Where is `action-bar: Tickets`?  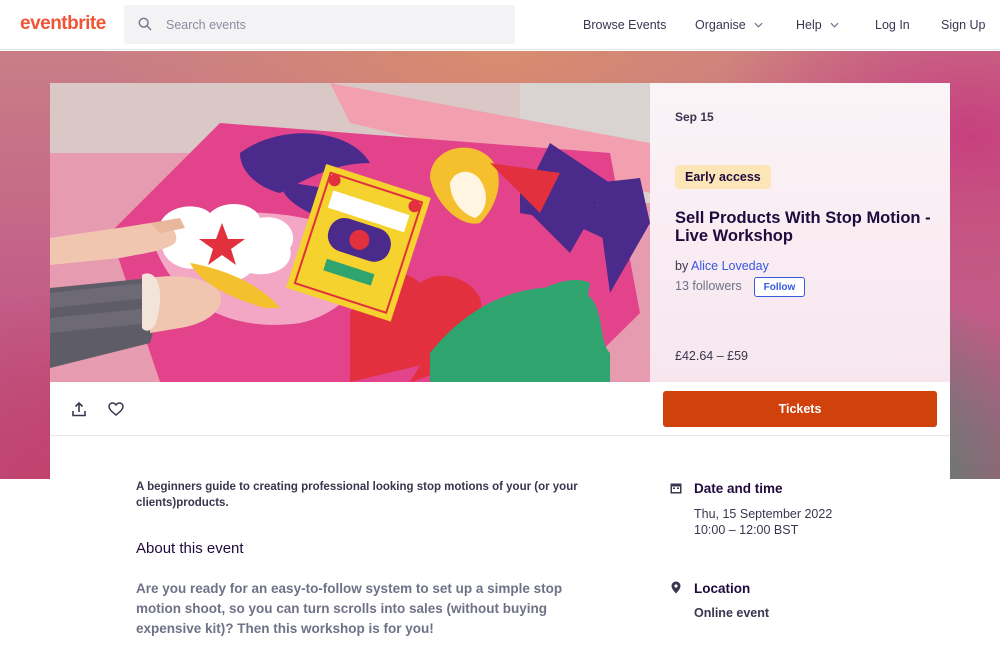
action-bar: Tickets is located at coordinates (500, 409).